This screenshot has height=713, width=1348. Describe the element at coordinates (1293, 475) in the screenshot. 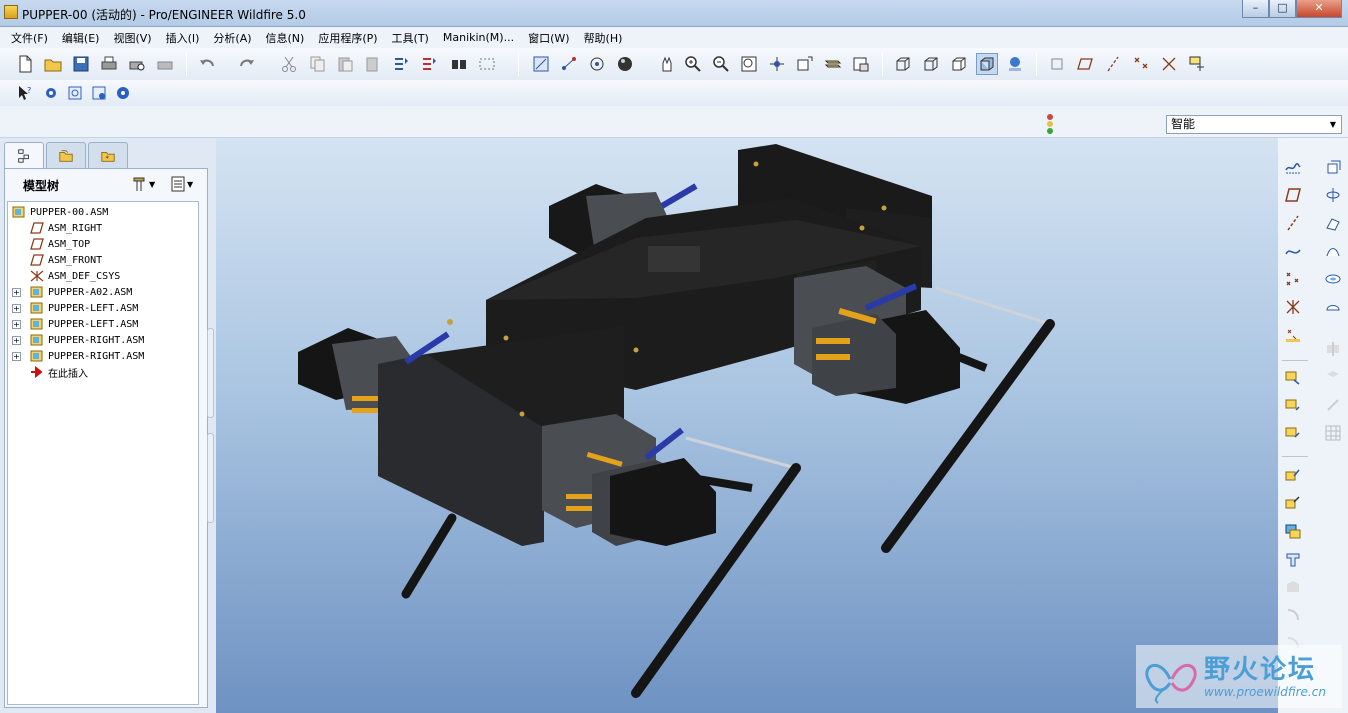

I see `assembly-feature-icon` at that location.